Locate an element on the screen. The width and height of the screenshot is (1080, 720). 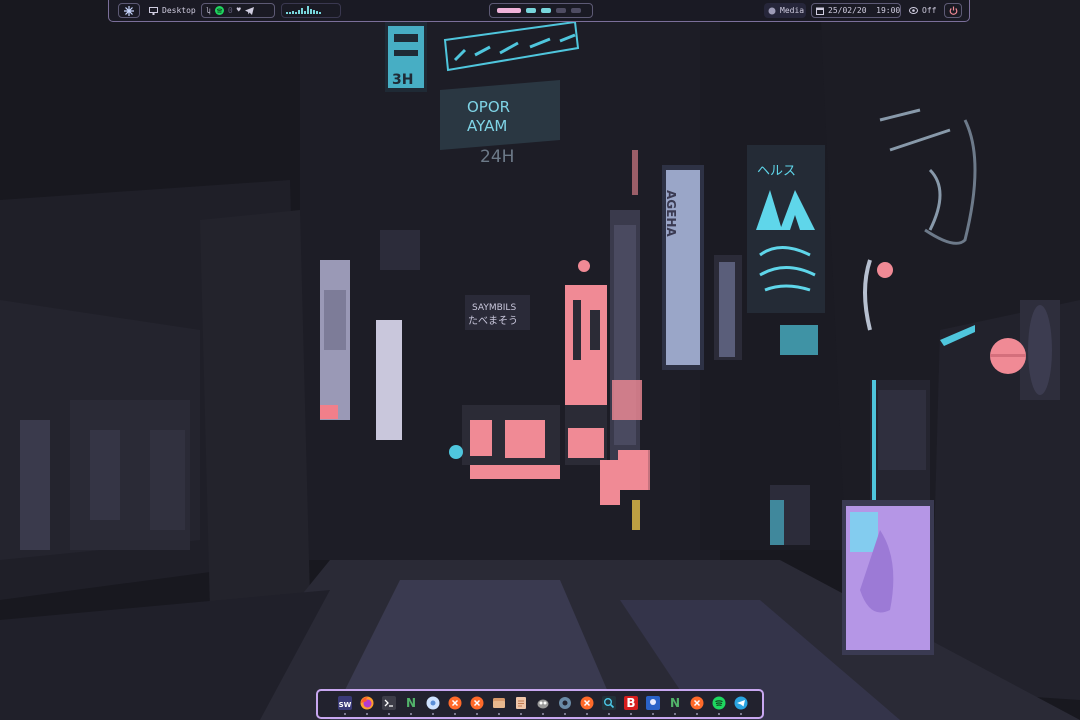
idle-inhibitor: Off is located at coordinates (922, 10).